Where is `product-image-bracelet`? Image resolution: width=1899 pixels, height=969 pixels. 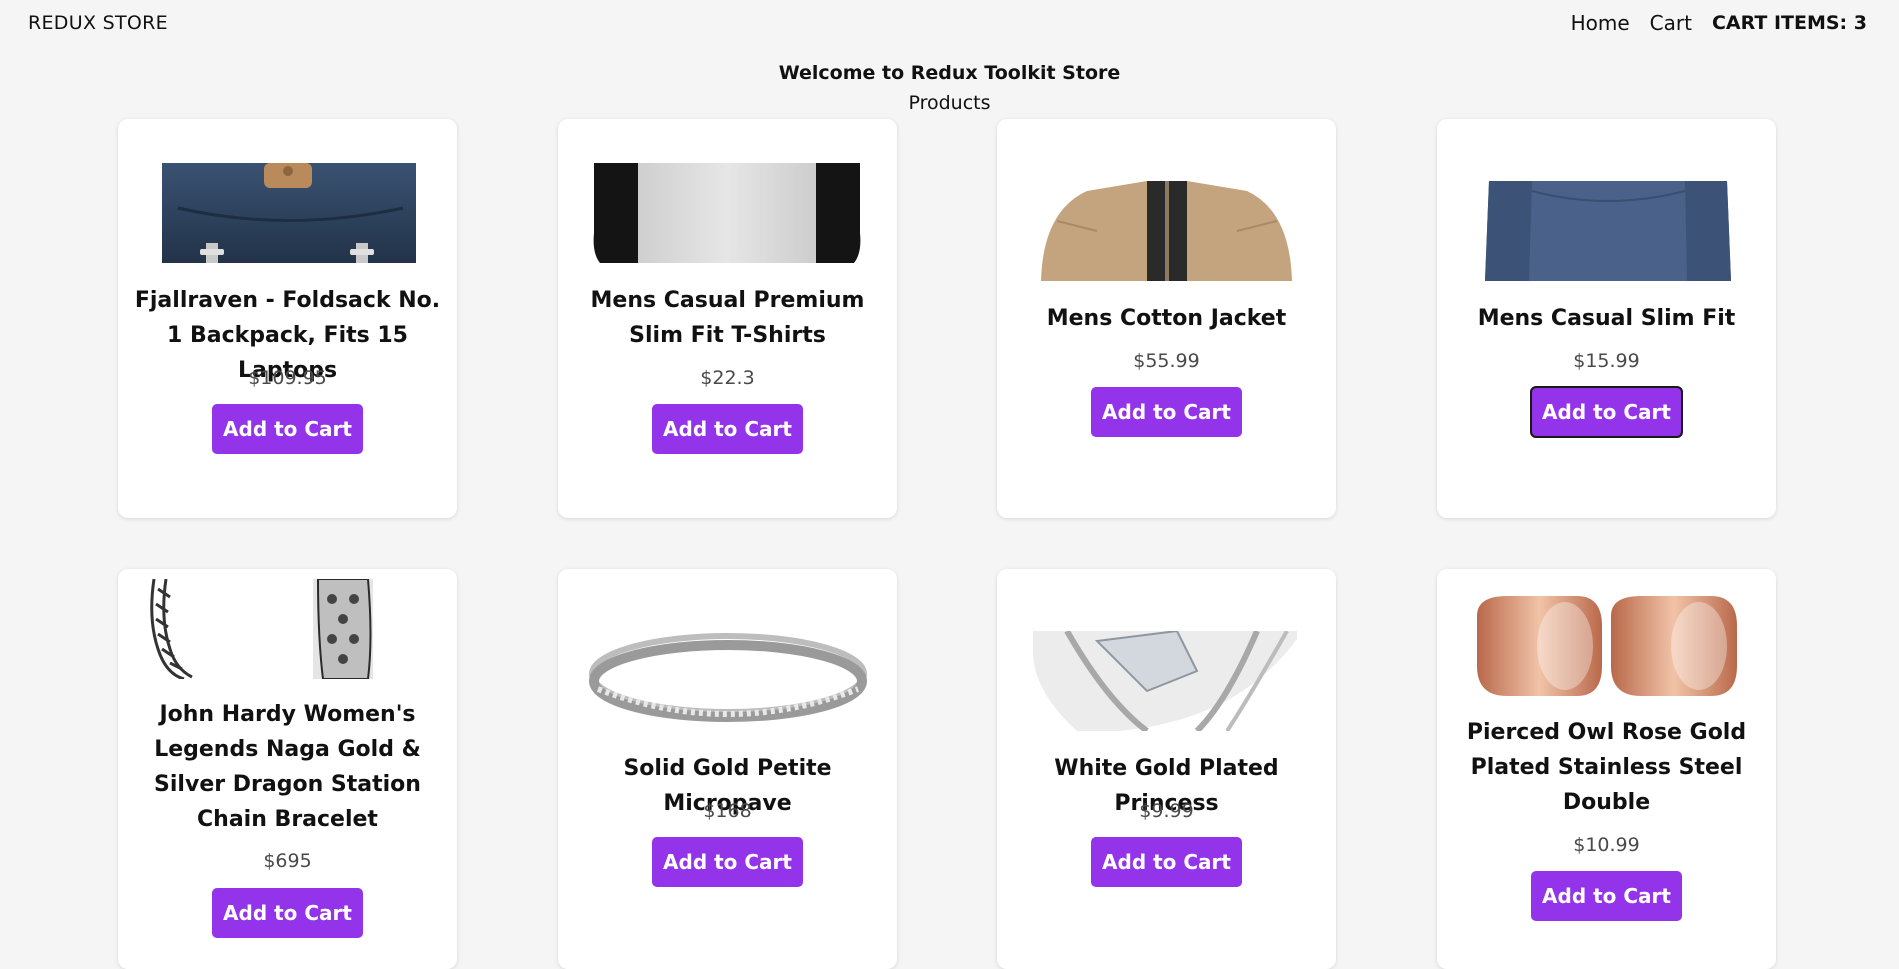
product-image-bracelet is located at coordinates (287, 629).